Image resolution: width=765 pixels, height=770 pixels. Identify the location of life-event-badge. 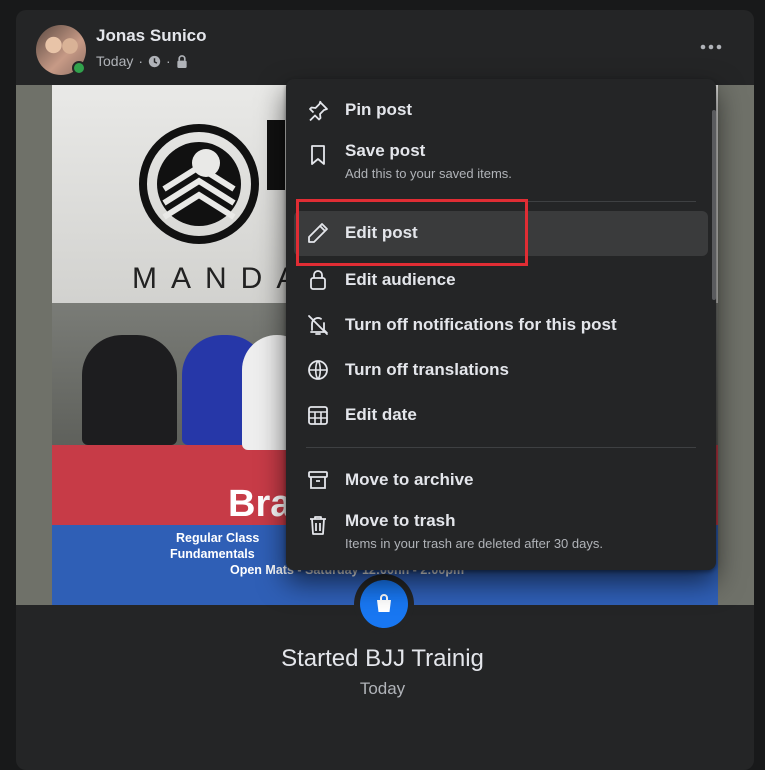
(384, 604).